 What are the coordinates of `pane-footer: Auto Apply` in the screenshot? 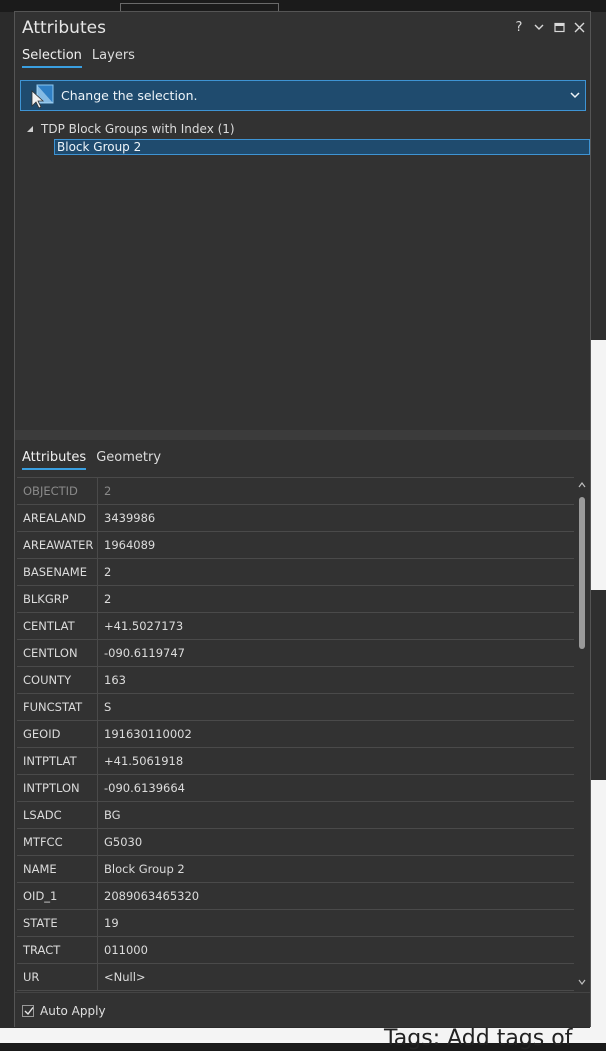 It's located at (302, 1009).